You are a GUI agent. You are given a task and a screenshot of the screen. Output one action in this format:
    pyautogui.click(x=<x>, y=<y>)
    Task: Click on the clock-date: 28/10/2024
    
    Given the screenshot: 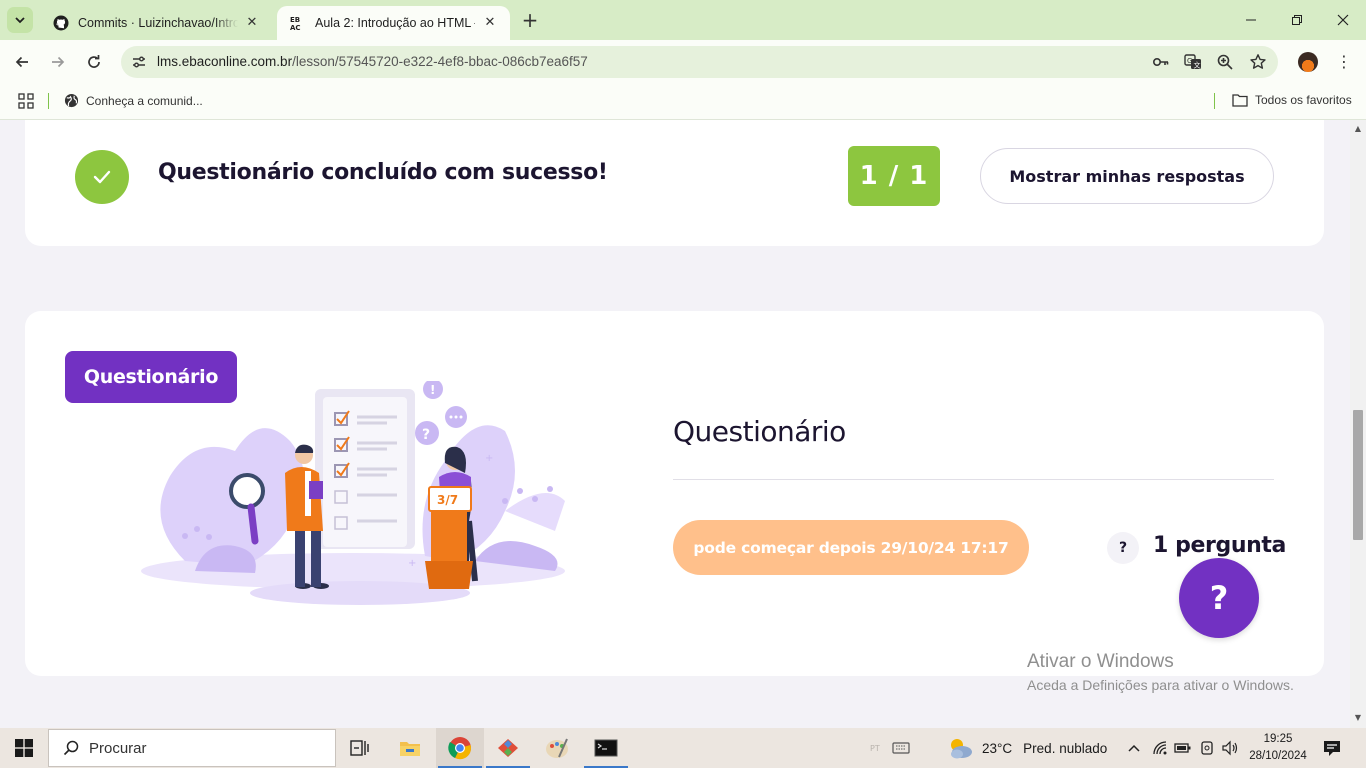 What is the action you would take?
    pyautogui.click(x=1278, y=756)
    